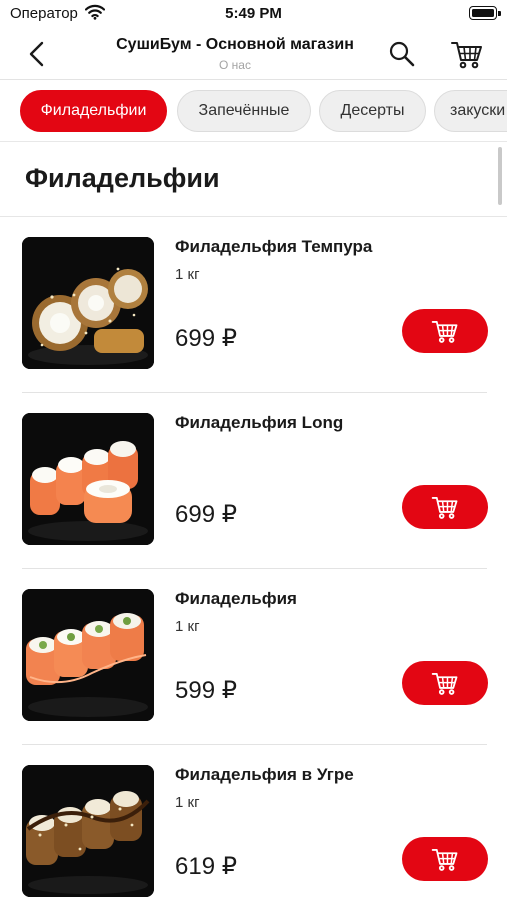 Image resolution: width=507 pixels, height=900 pixels. What do you see at coordinates (236, 598) in the screenshot?
I see `product-name: Филадельфия` at bounding box center [236, 598].